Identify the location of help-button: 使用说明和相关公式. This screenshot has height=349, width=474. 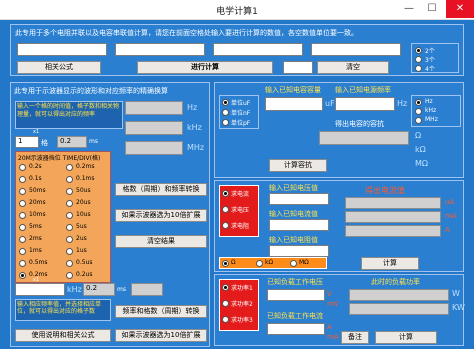
(63, 335).